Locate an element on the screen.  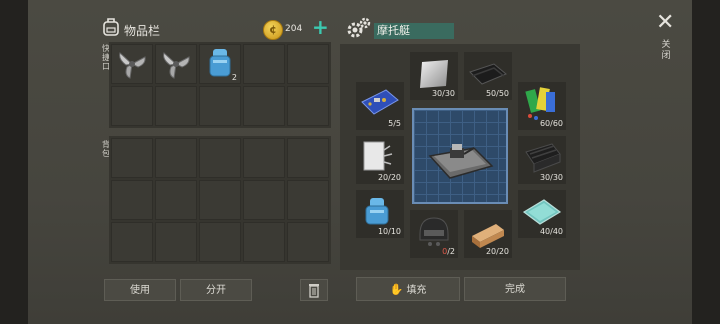
ingredient-circuit-board: 5/5 is located at coordinates (380, 106).